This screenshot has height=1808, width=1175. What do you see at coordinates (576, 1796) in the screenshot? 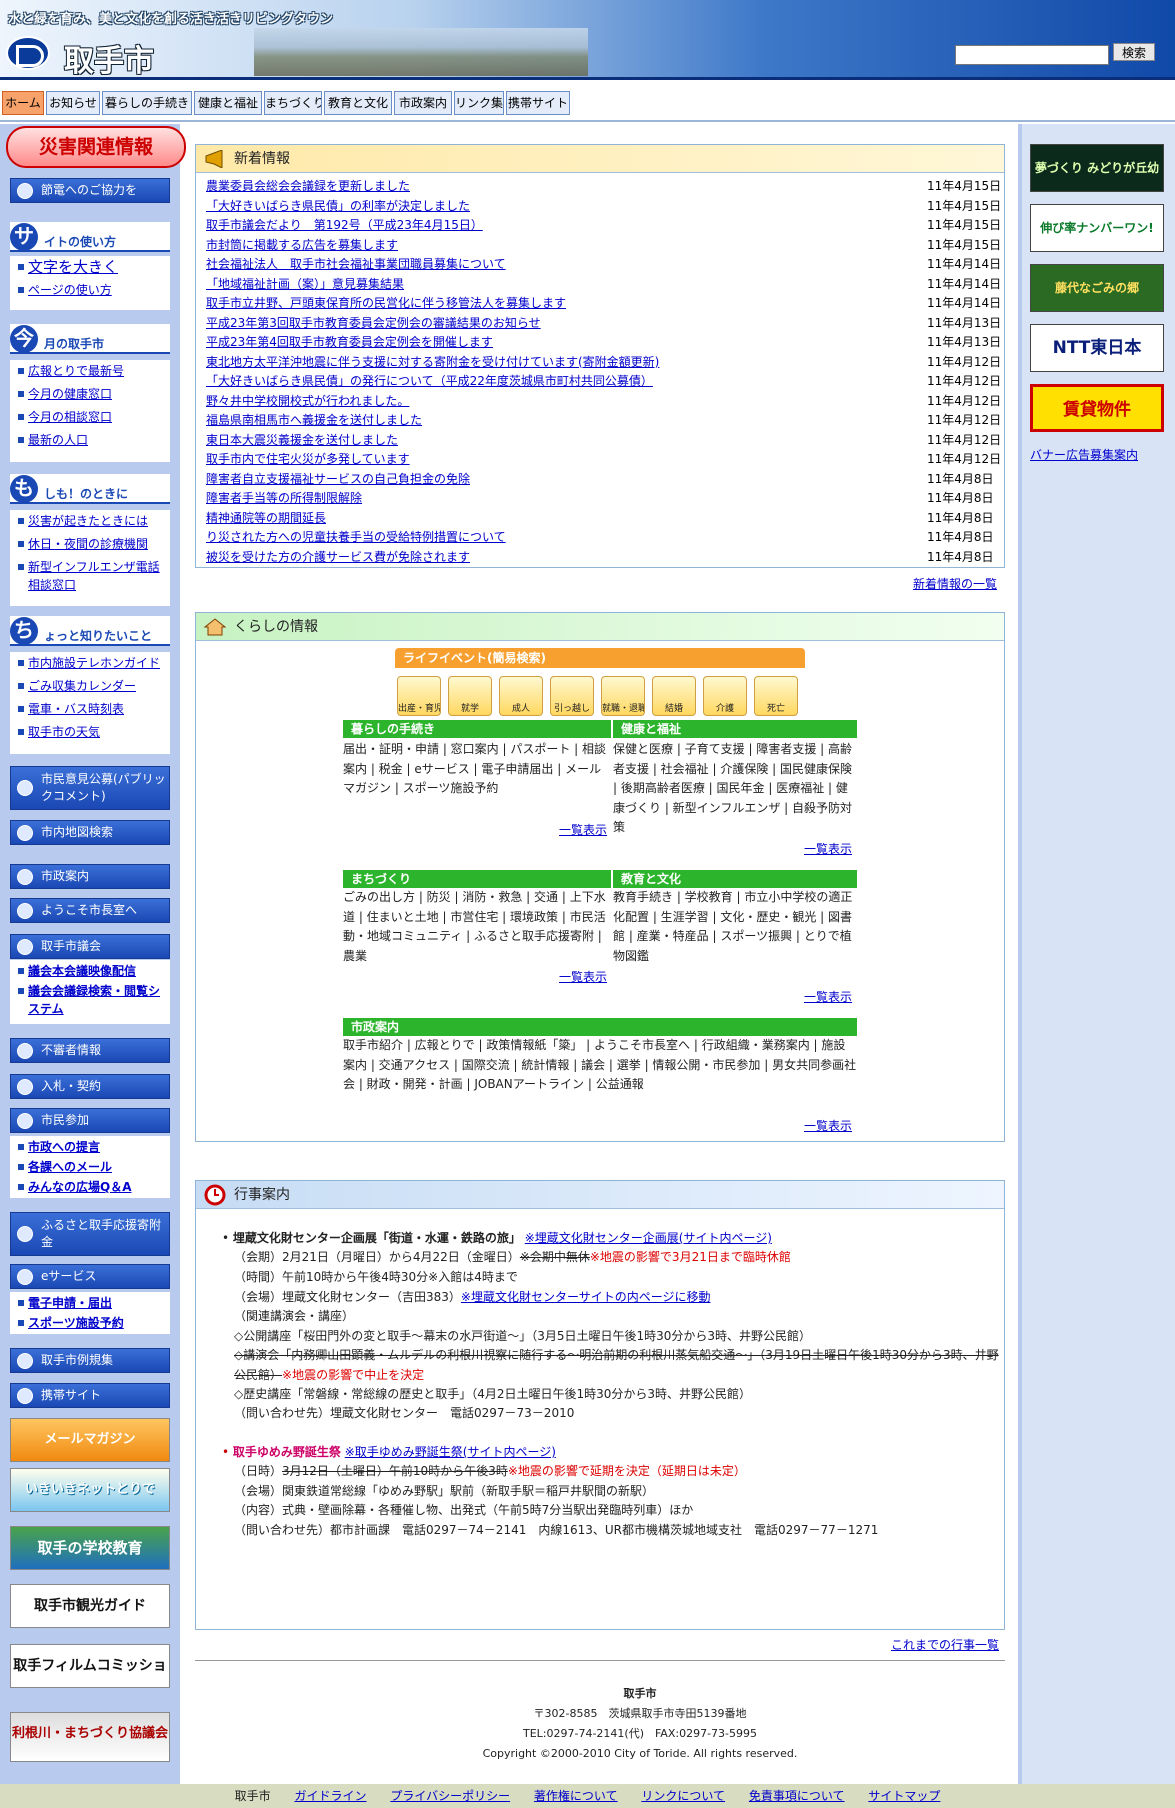
I see `footer-copyright-link: 著作権について` at bounding box center [576, 1796].